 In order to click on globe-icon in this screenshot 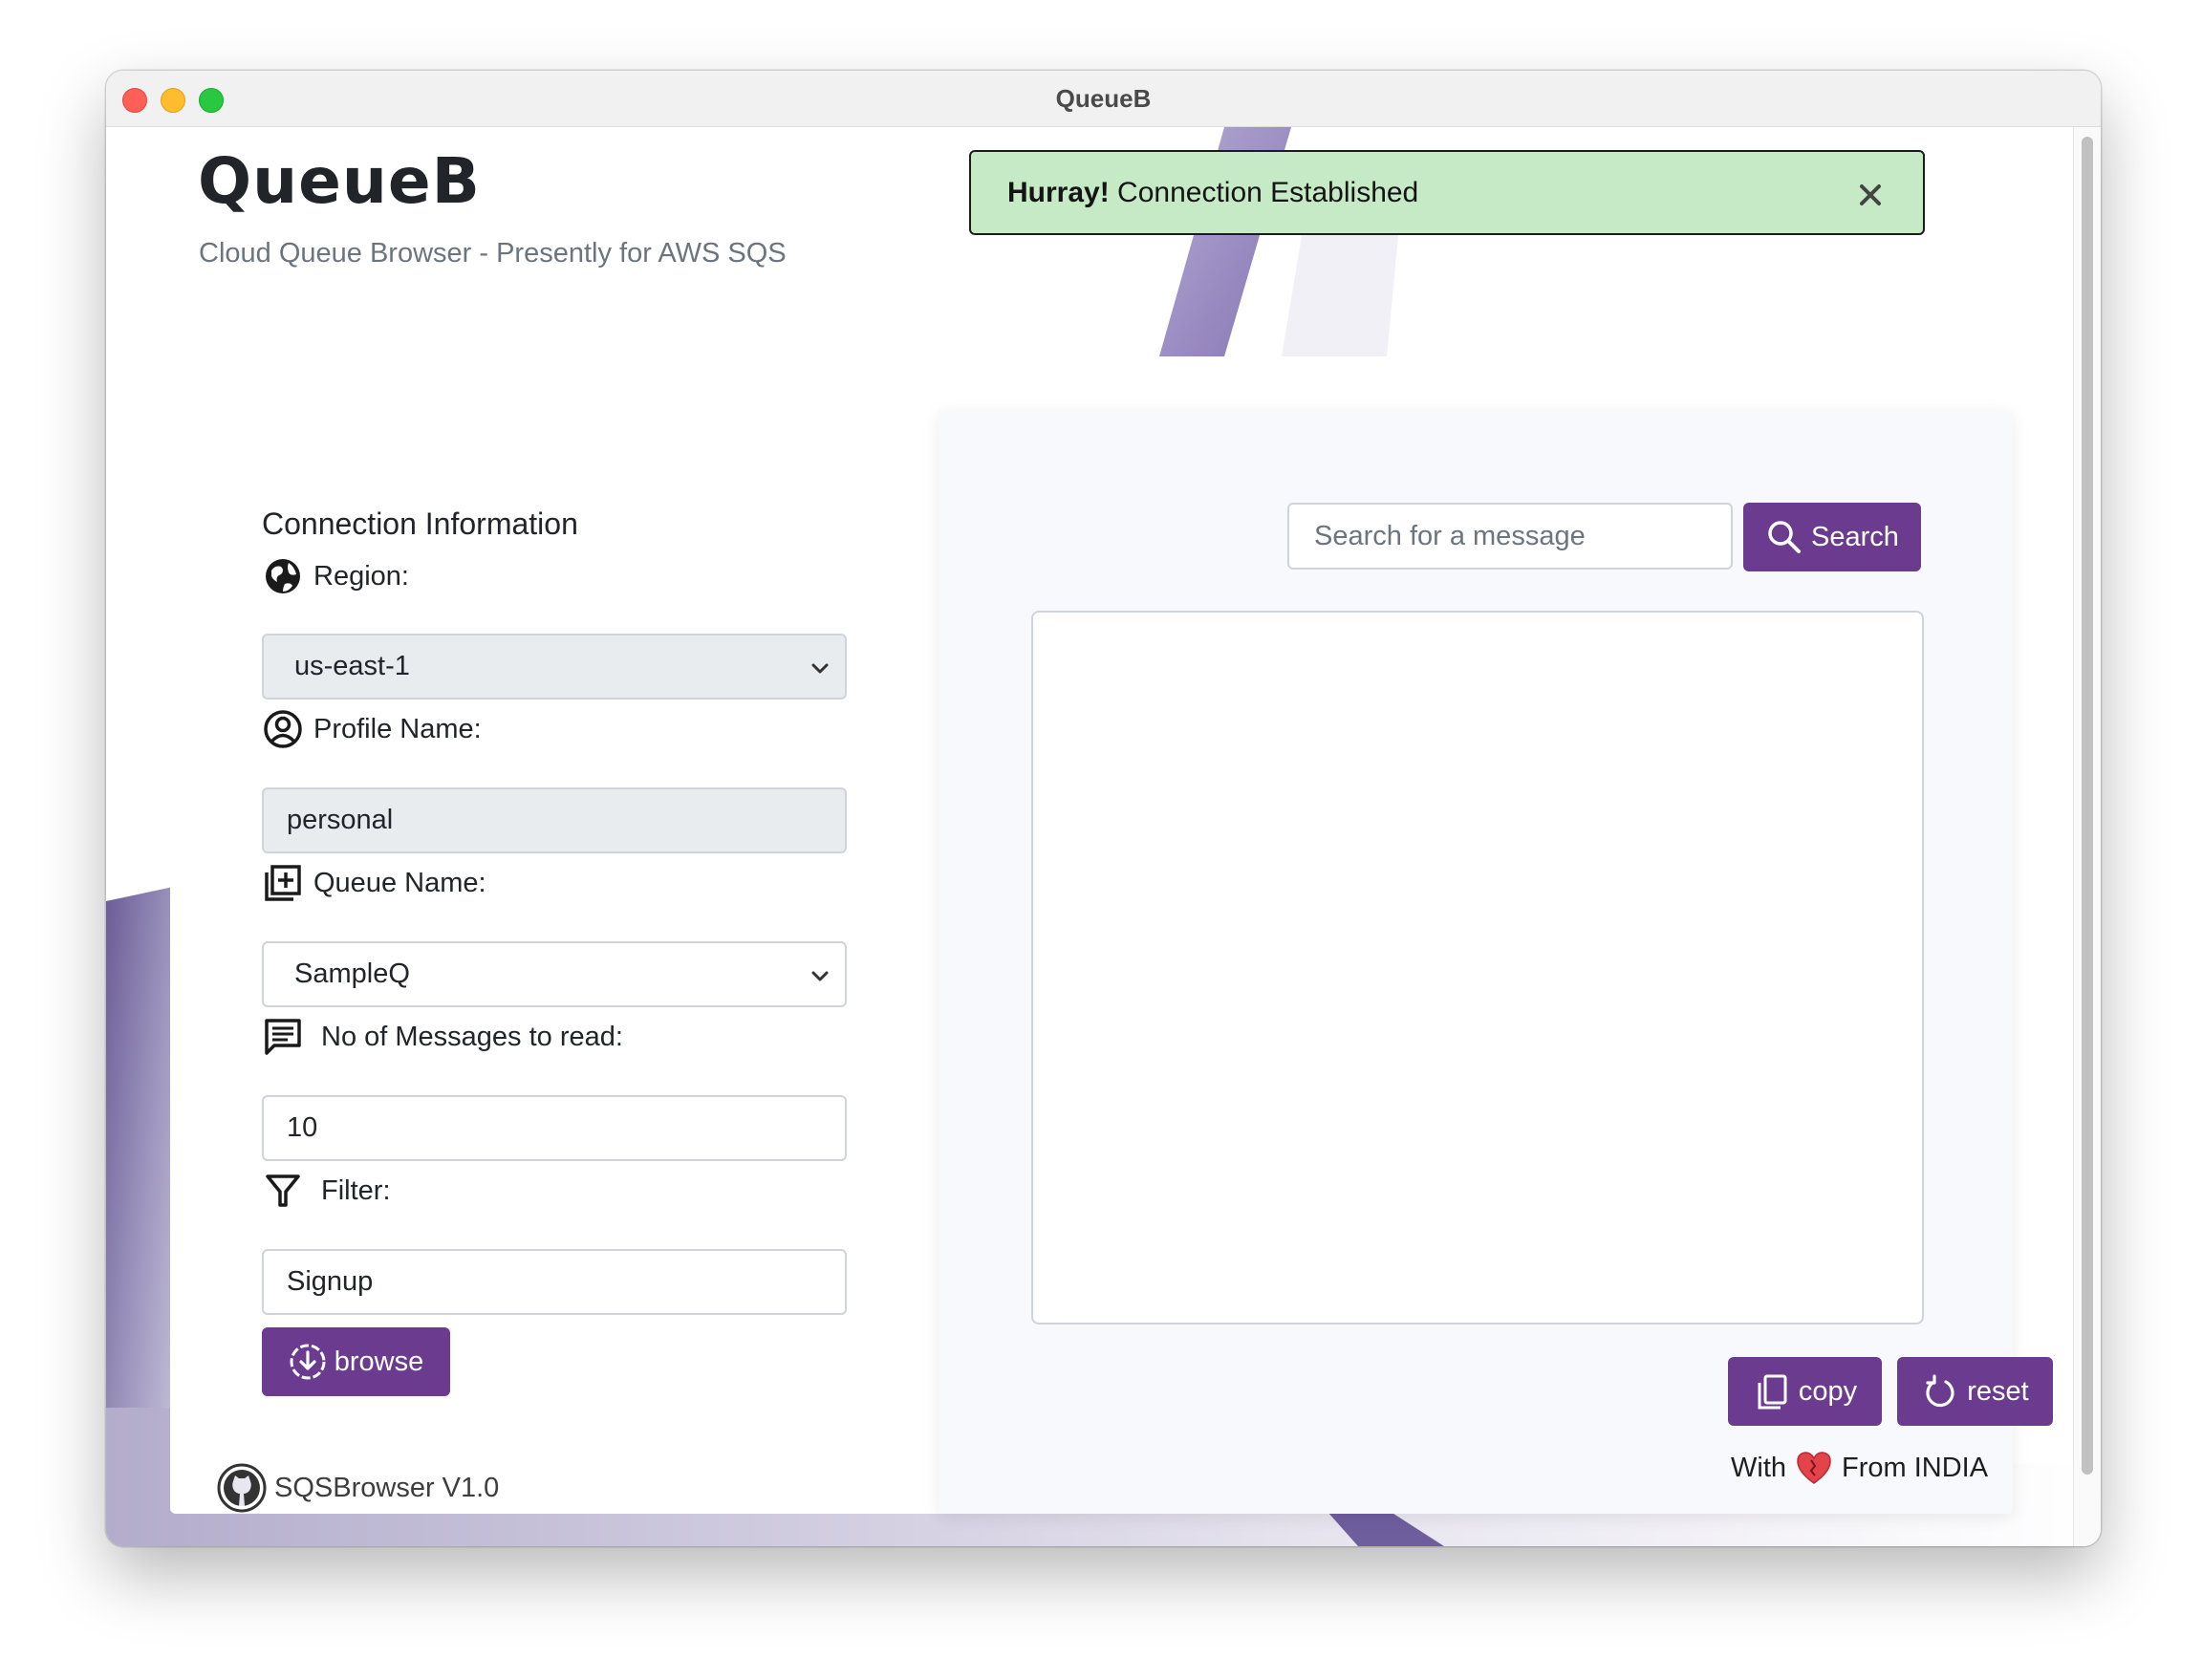, I will do `click(283, 576)`.